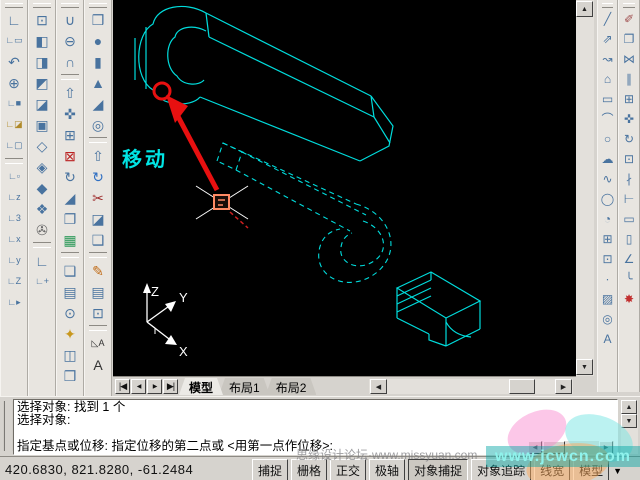  I want to click on named-views-icon: ⊡, so click(42, 19).